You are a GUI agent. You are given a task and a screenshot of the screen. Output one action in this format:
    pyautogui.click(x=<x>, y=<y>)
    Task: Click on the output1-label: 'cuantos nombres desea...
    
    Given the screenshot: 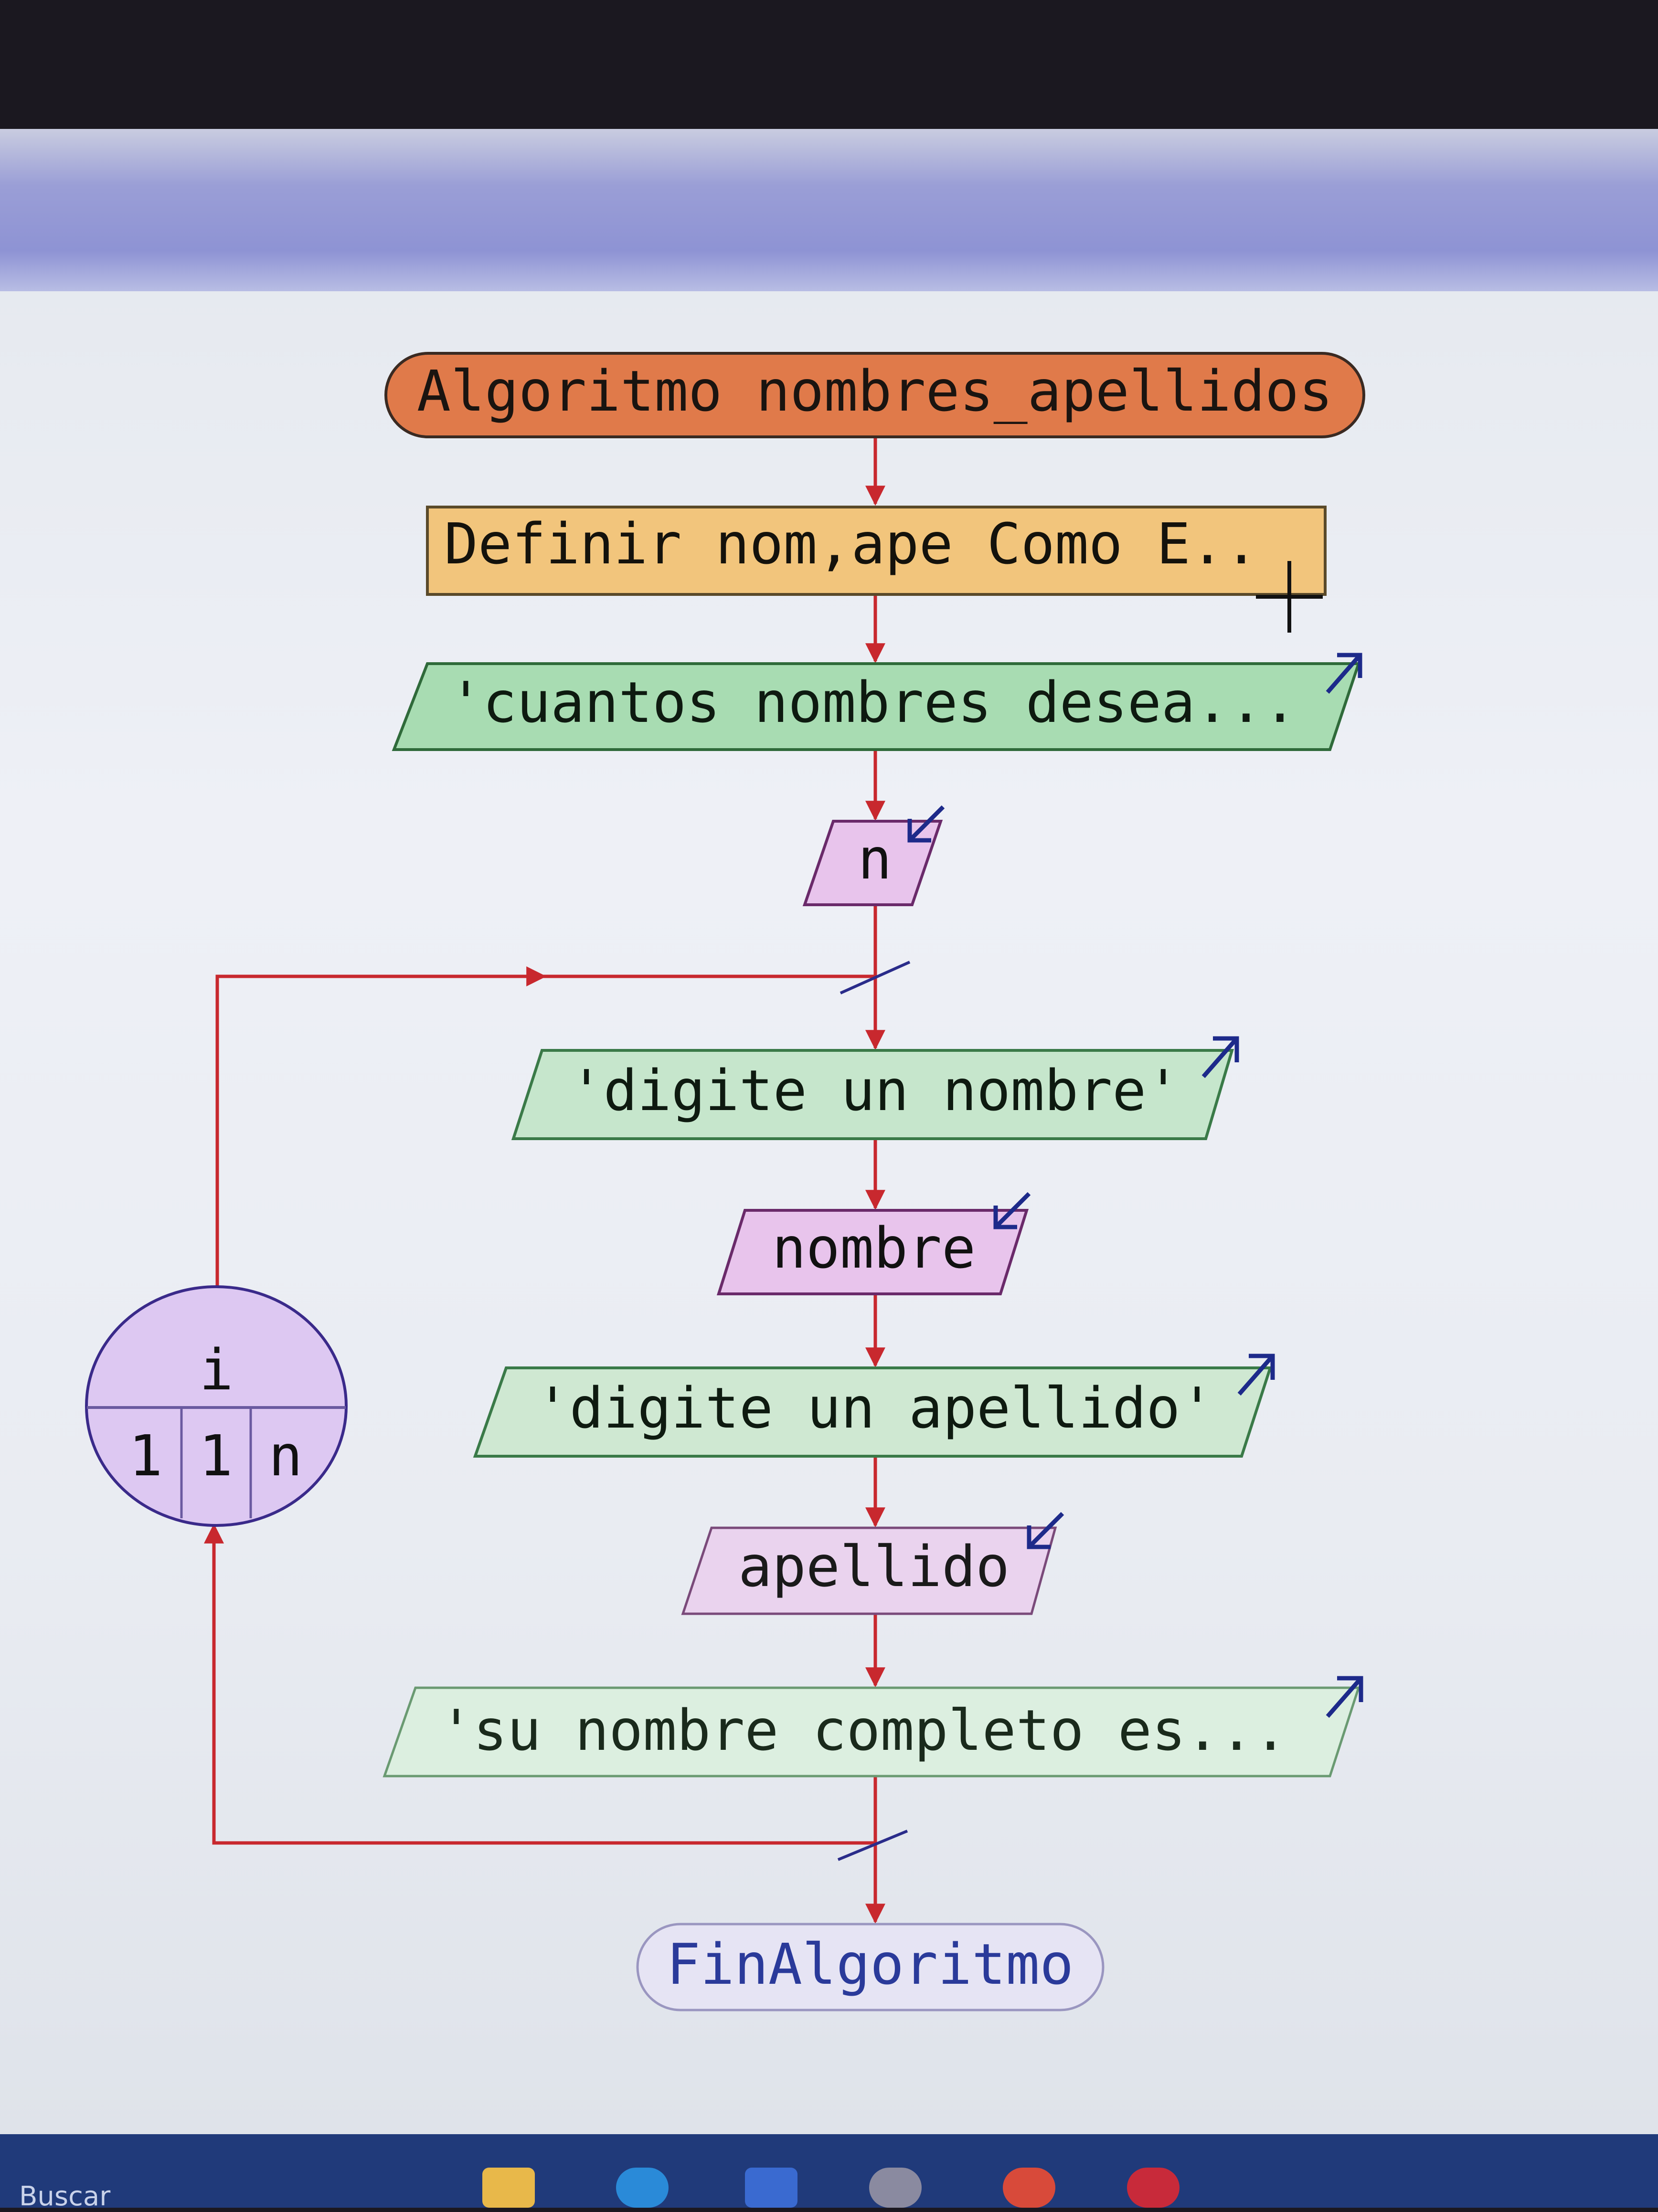 What is the action you would take?
    pyautogui.click(x=873, y=702)
    